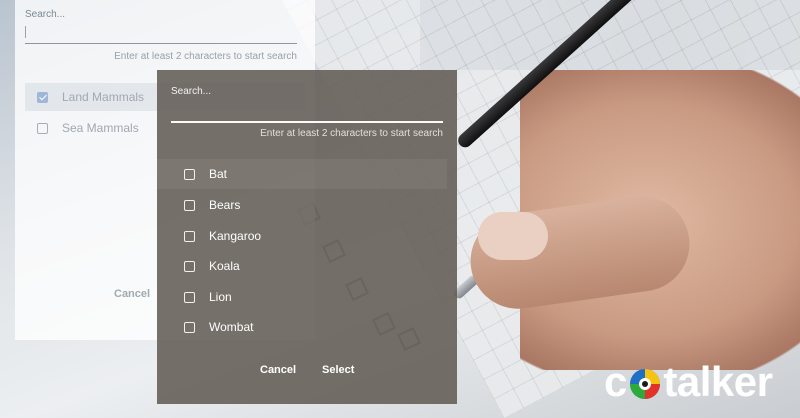  Describe the element at coordinates (42, 97) in the screenshot. I see `checkbox-checked-icon` at that location.